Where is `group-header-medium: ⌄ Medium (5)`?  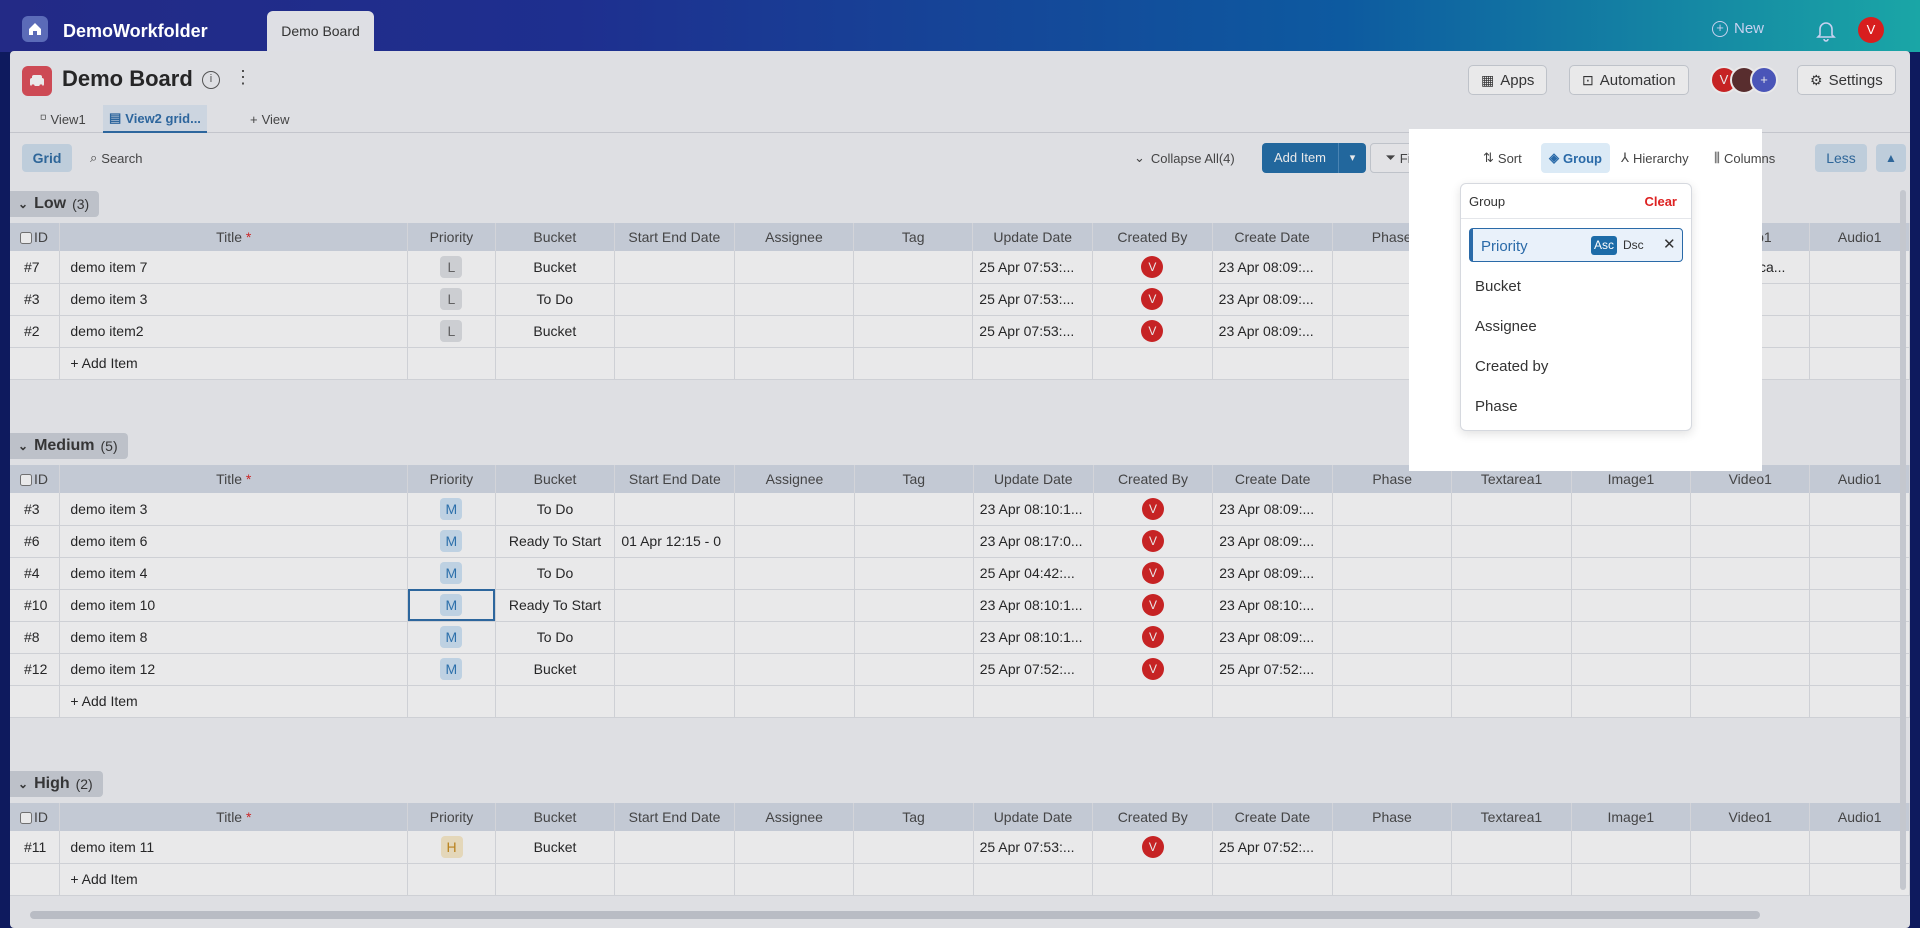 group-header-medium: ⌄ Medium (5) is located at coordinates (69, 446).